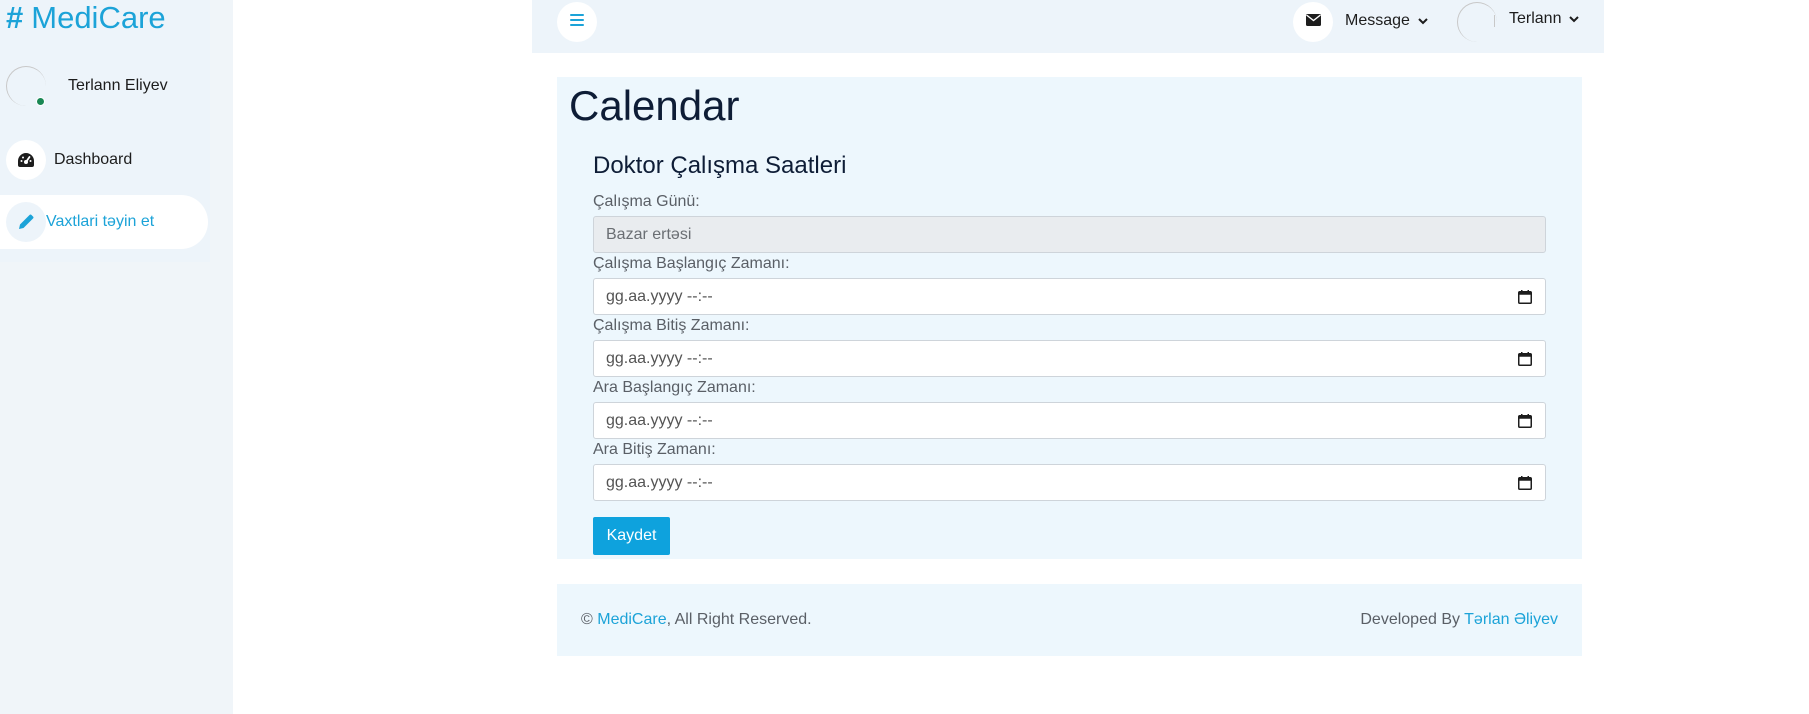  I want to click on break-start-datetime-input: gg.aa.yyyy --:--, so click(1069, 420).